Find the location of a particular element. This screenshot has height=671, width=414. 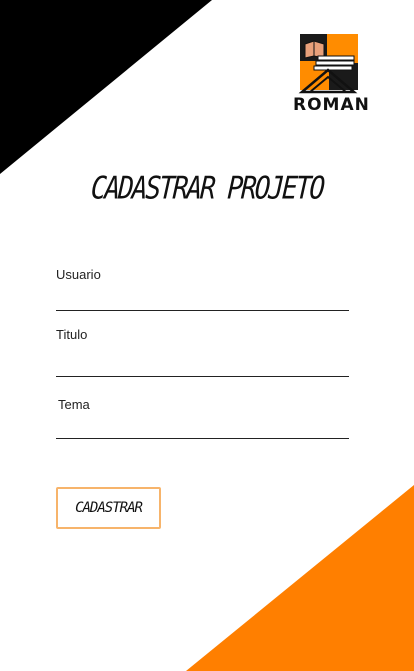

usuario-field: Usuario is located at coordinates (202, 289).